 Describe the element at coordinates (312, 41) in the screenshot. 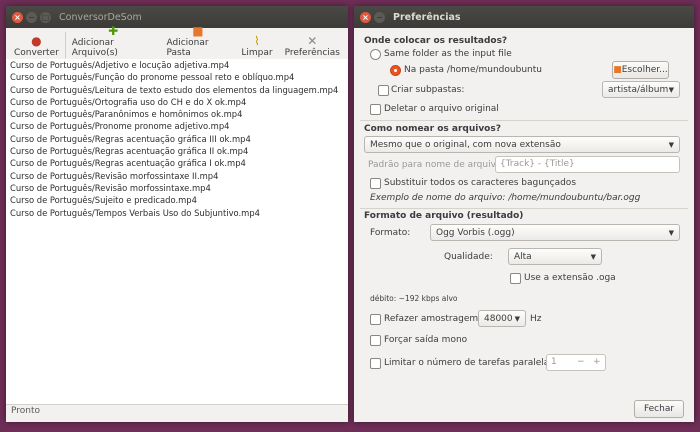

I see `tools-icon: ✕` at that location.